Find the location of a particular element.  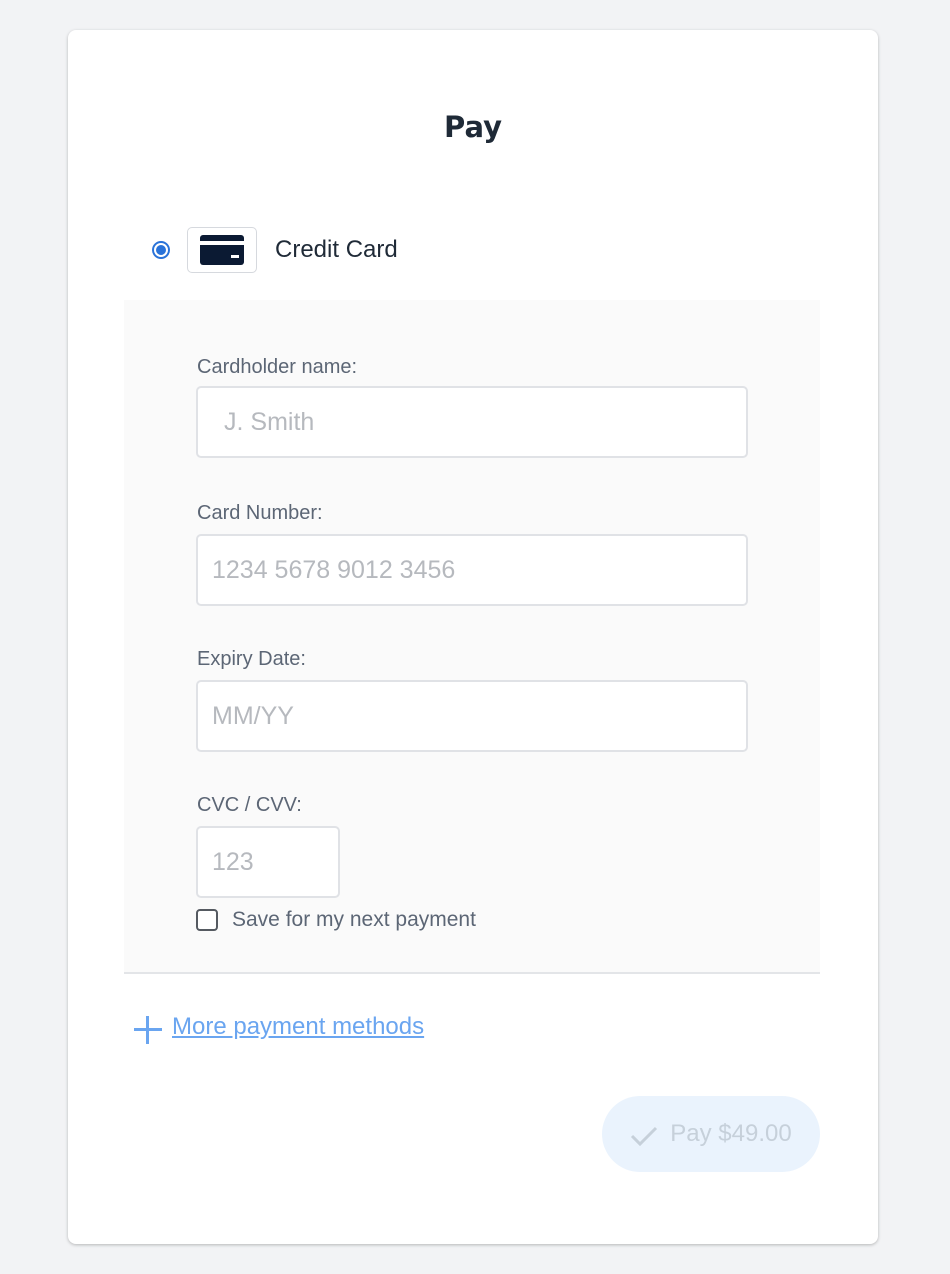

payment-method-label: Credit Card is located at coordinates (336, 249).